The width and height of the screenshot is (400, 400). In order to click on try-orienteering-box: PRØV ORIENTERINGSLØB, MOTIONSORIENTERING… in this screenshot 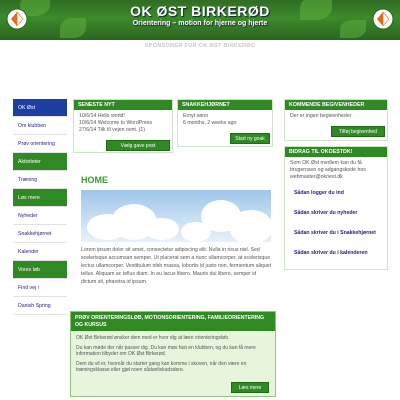, I will do `click(173, 354)`.